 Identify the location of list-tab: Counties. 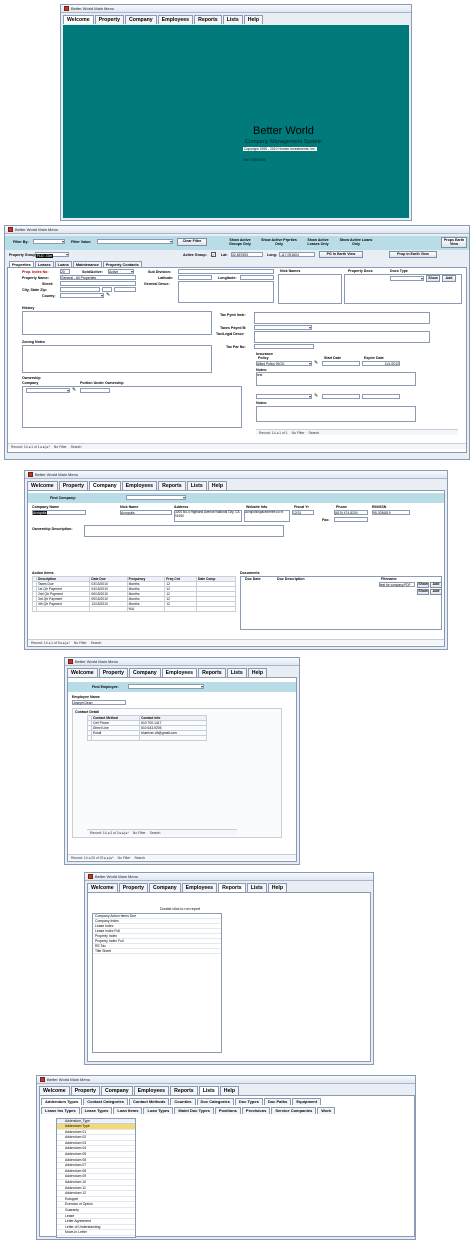
(183, 1101).